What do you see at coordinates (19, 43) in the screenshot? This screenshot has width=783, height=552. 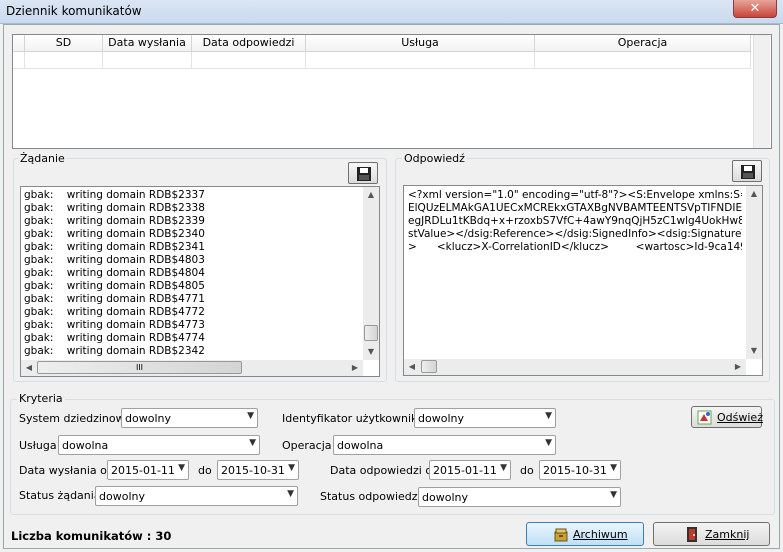 I see `row-header-corner` at bounding box center [19, 43].